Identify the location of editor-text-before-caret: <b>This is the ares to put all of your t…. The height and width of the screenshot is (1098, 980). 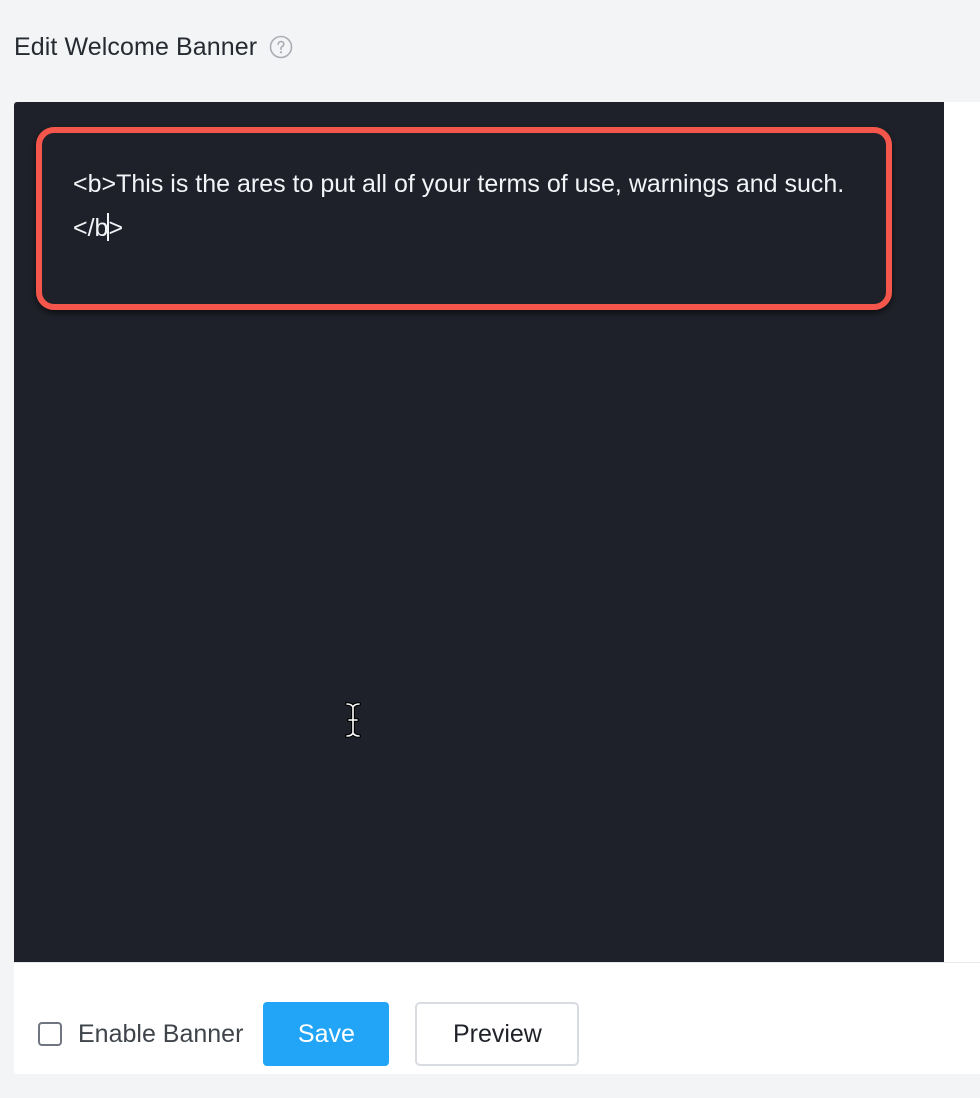
(459, 206).